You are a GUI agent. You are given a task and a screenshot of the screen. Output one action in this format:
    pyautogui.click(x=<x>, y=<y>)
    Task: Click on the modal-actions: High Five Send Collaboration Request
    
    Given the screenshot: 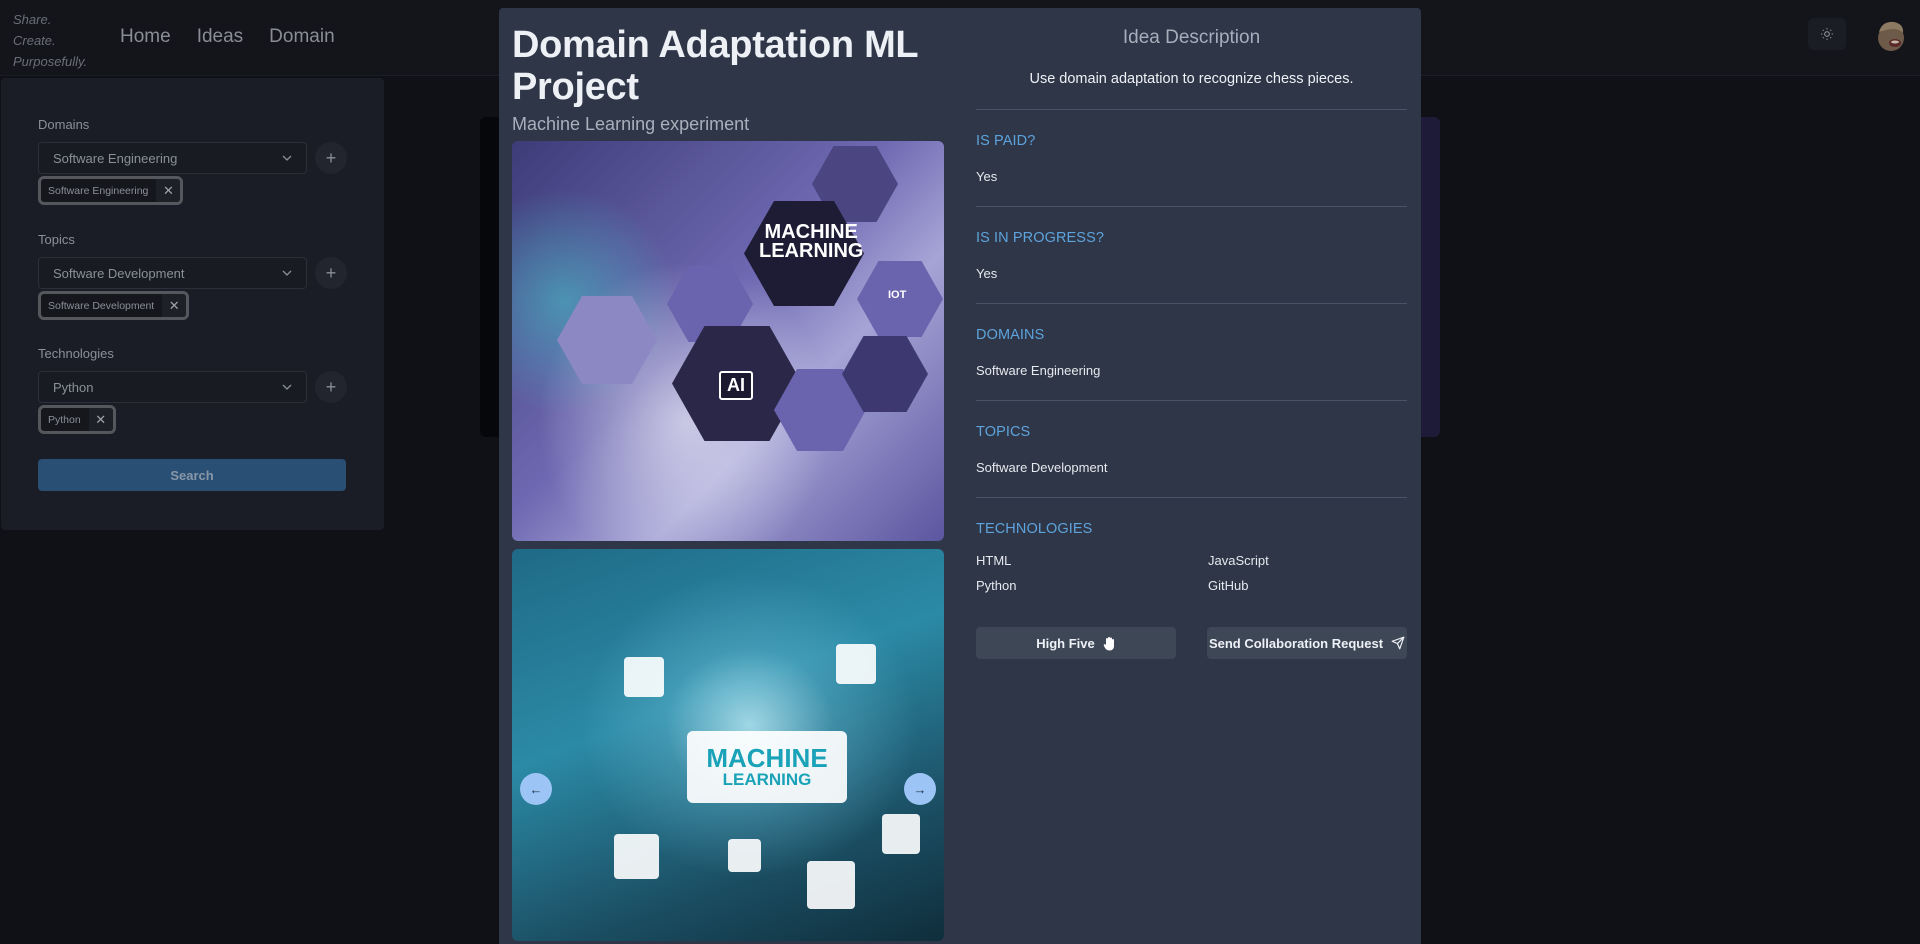 What is the action you would take?
    pyautogui.click(x=1191, y=643)
    